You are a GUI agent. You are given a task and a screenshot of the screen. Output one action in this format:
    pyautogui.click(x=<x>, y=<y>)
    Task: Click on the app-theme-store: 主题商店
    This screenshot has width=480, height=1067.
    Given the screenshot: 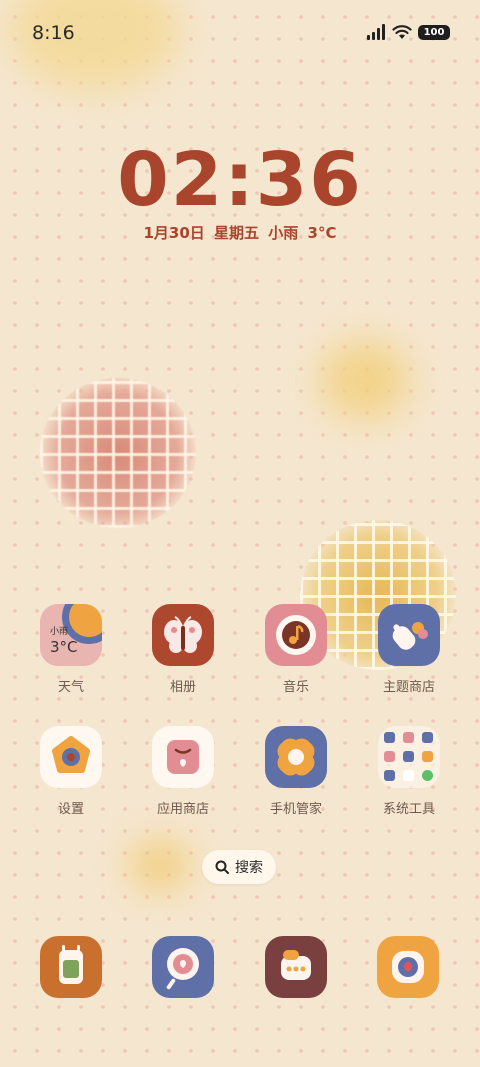 What is the action you would take?
    pyautogui.click(x=409, y=649)
    